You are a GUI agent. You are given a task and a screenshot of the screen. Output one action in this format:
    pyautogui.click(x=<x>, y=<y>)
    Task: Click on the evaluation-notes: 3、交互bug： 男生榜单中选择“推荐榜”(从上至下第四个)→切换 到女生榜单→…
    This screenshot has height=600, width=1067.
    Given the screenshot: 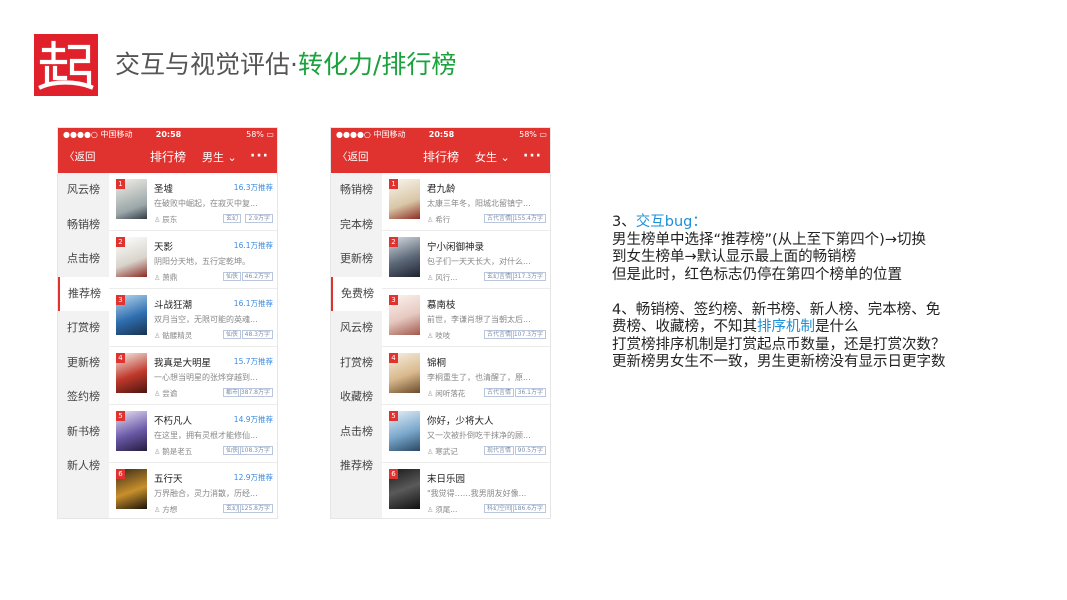 What is the action you would take?
    pyautogui.click(x=822, y=293)
    